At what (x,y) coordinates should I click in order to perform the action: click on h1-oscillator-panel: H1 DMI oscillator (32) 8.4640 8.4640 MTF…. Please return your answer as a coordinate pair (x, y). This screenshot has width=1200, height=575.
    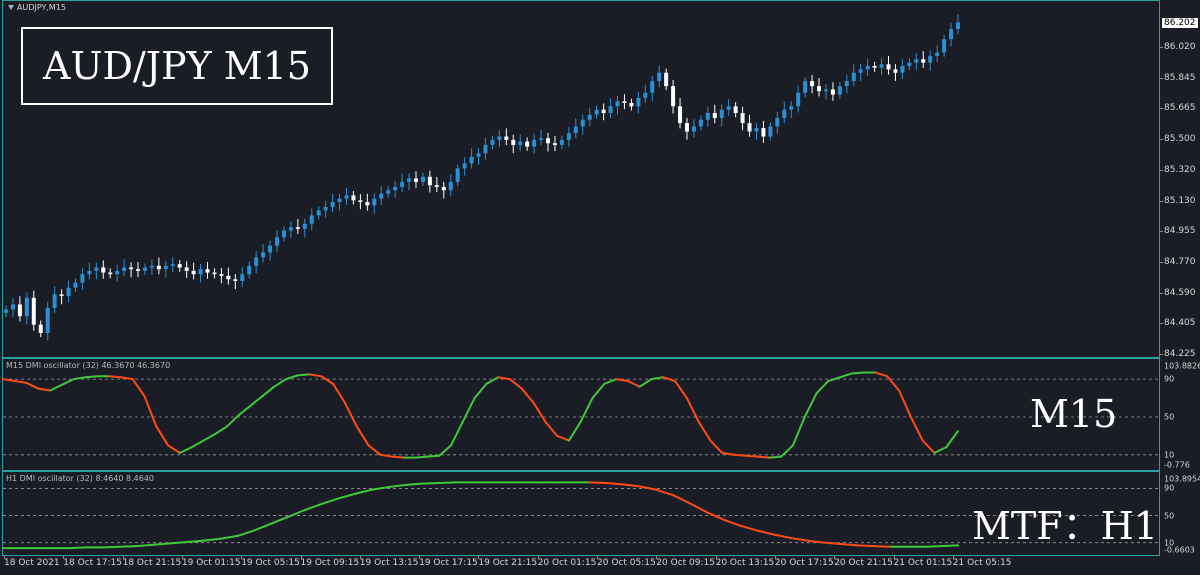
    Looking at the image, I should click on (600, 513).